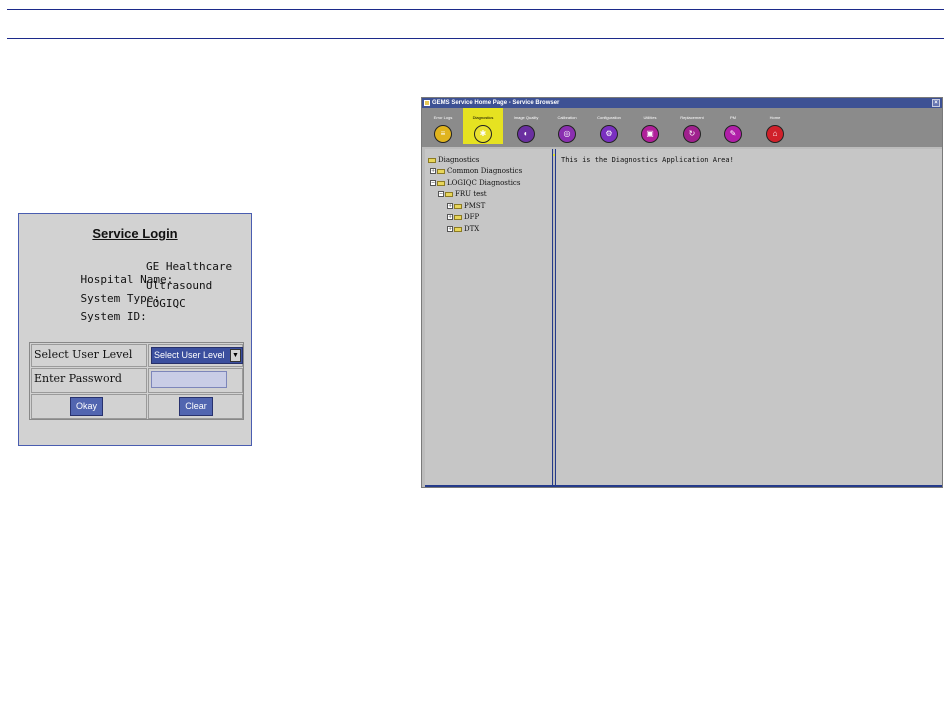  I want to click on utilities-icon: ▣, so click(650, 134).